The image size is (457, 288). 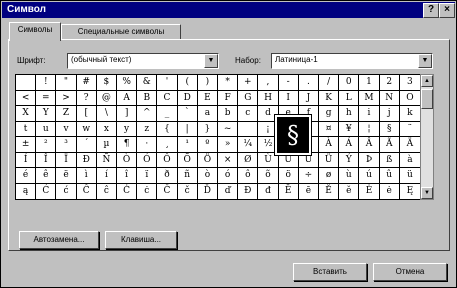 I want to click on symbol-cell, so click(x=26, y=83).